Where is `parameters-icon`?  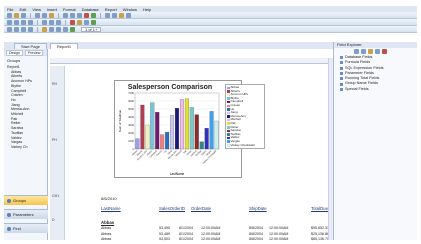 parameters-icon is located at coordinates (9, 214).